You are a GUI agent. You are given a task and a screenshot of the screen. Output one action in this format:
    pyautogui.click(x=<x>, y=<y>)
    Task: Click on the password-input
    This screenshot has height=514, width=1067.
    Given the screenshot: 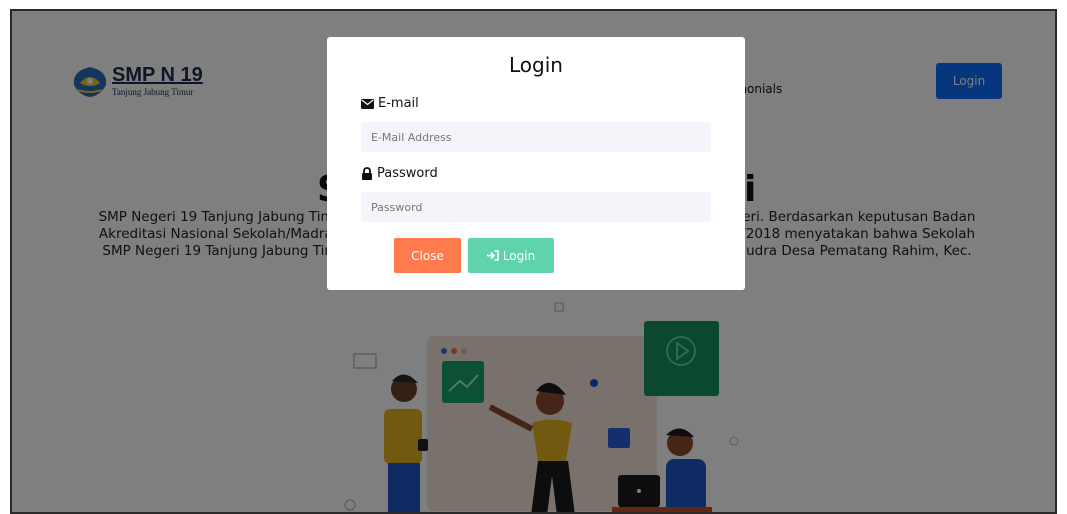 What is the action you would take?
    pyautogui.click(x=536, y=207)
    